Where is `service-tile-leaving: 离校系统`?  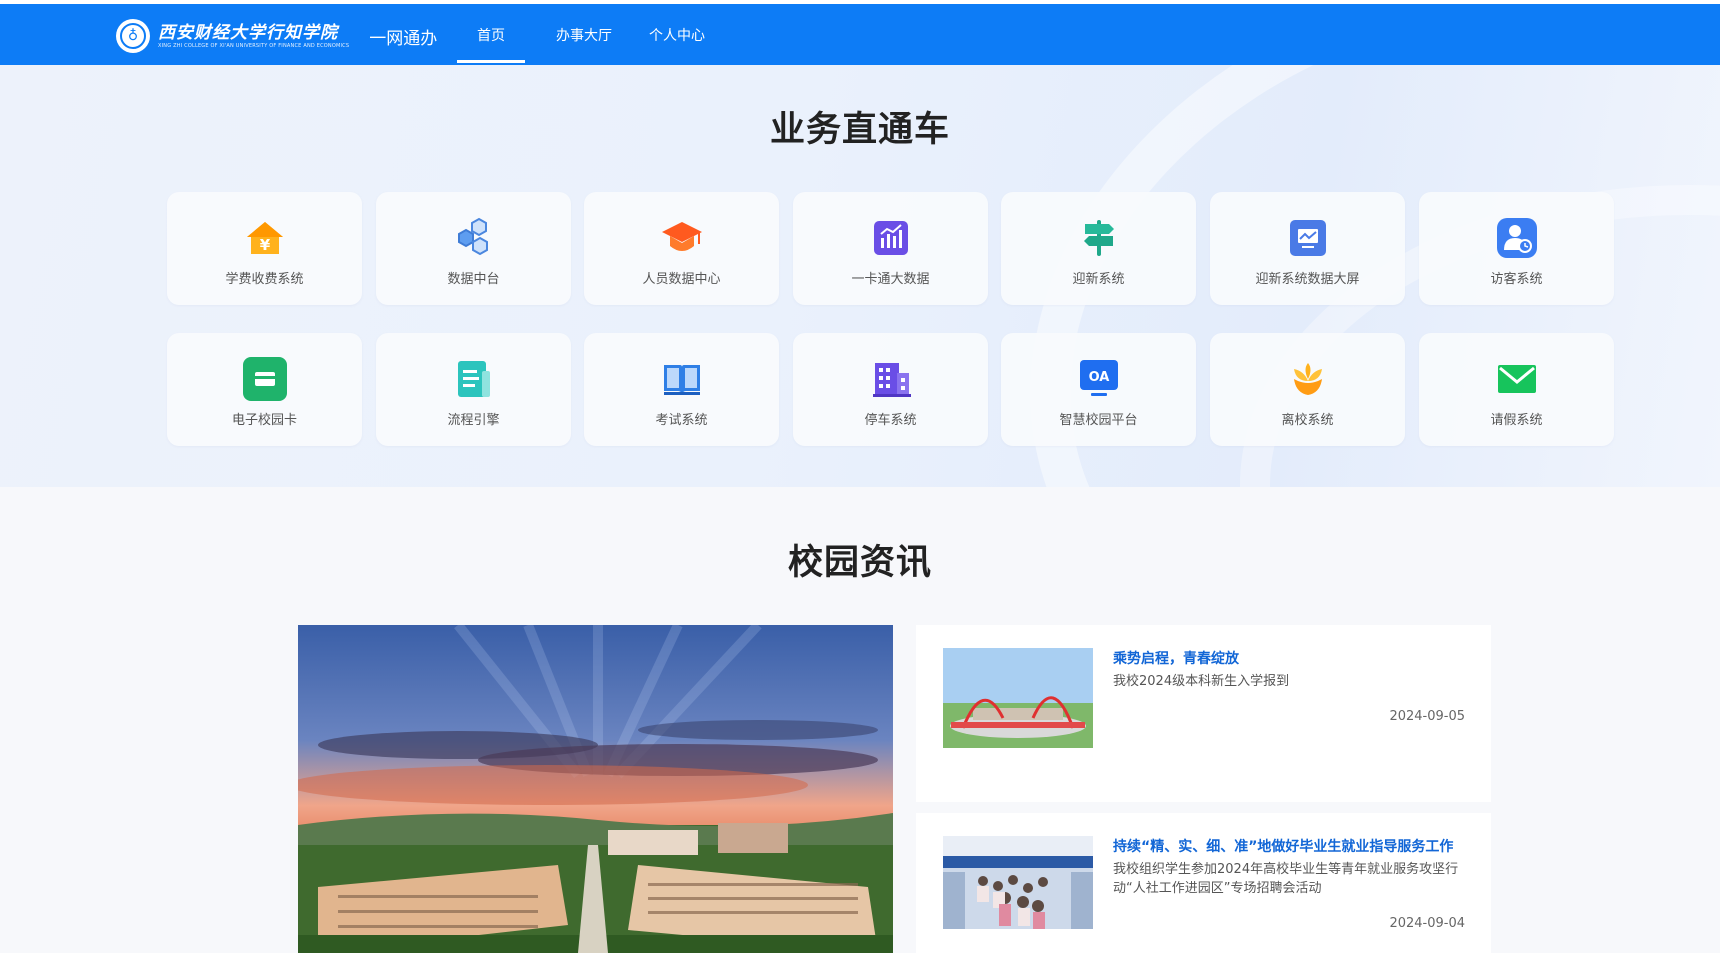
service-tile-leaving: 离校系统 is located at coordinates (1307, 389).